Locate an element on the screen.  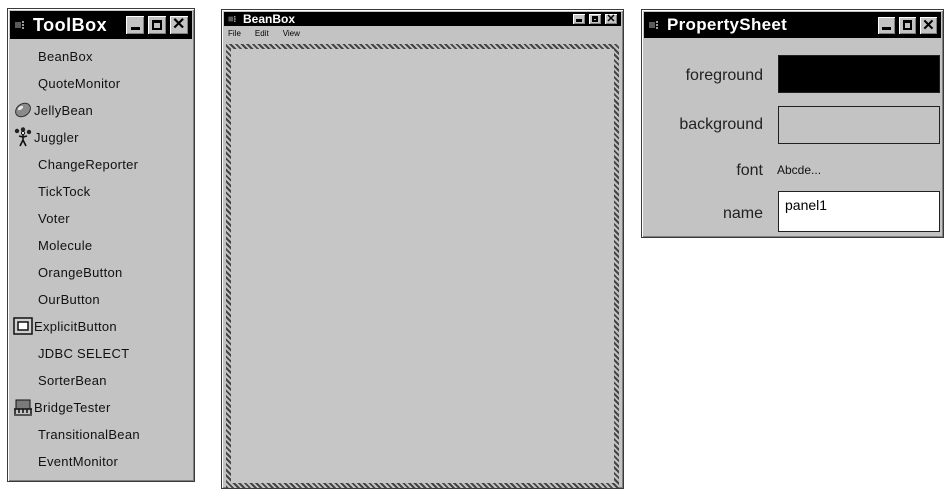
toolbox-item-juggler: Juggler is located at coordinates (101, 137).